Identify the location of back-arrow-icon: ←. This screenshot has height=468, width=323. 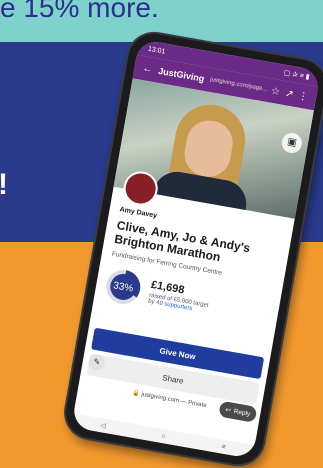
(148, 69).